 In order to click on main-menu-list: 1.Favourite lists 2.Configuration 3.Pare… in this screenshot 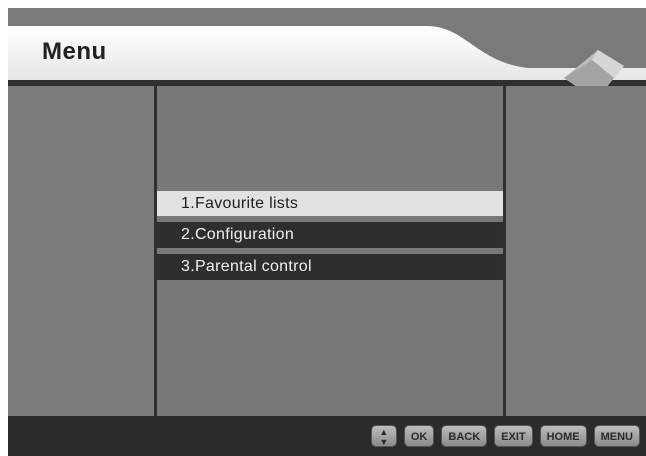, I will do `click(330, 238)`.